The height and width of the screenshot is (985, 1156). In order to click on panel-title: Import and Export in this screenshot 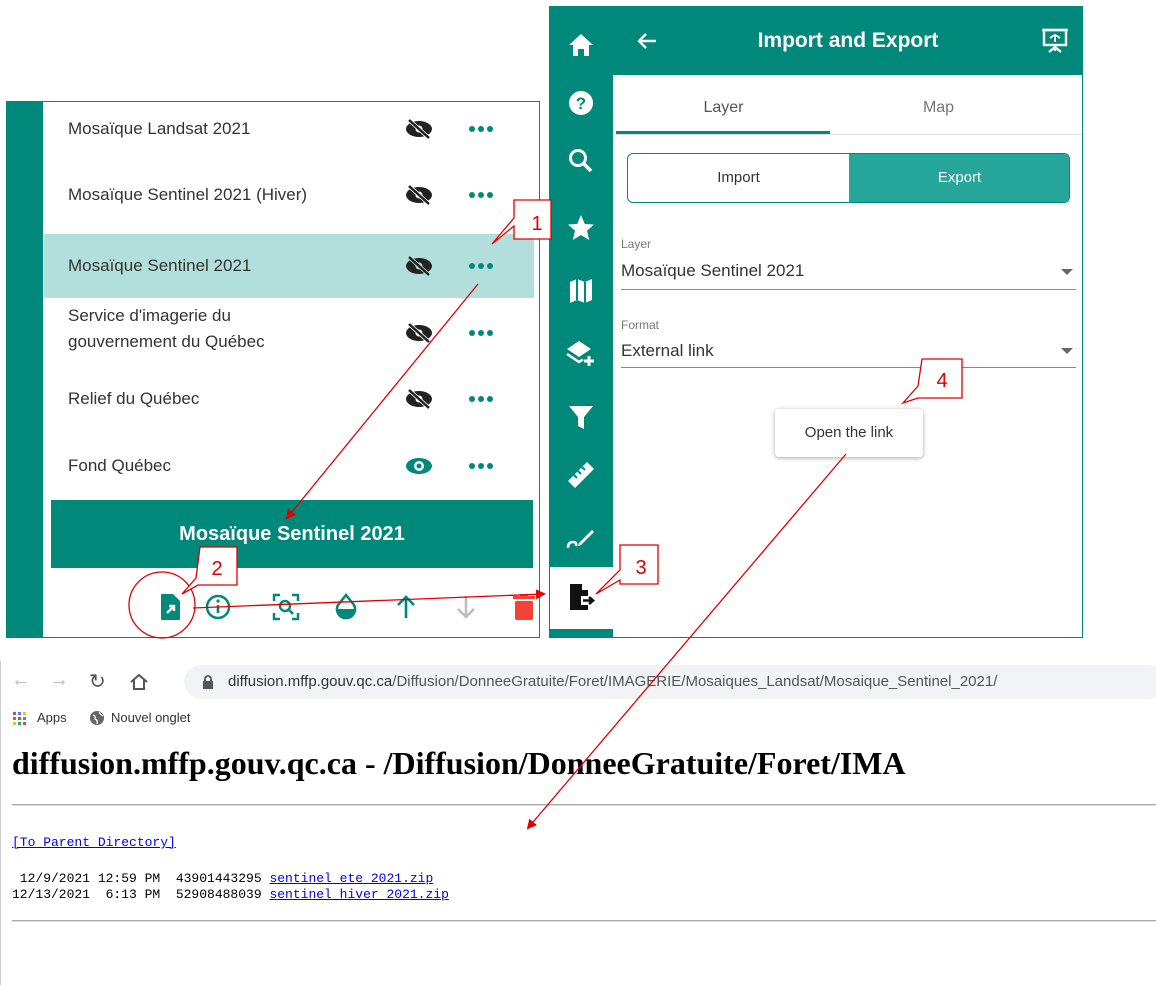, I will do `click(848, 40)`.